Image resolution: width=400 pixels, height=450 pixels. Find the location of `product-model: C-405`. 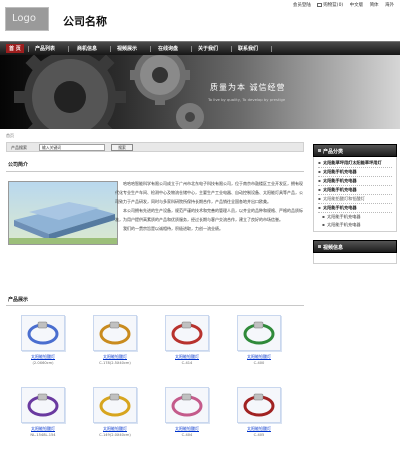

product-model: C-405 is located at coordinates (259, 435).